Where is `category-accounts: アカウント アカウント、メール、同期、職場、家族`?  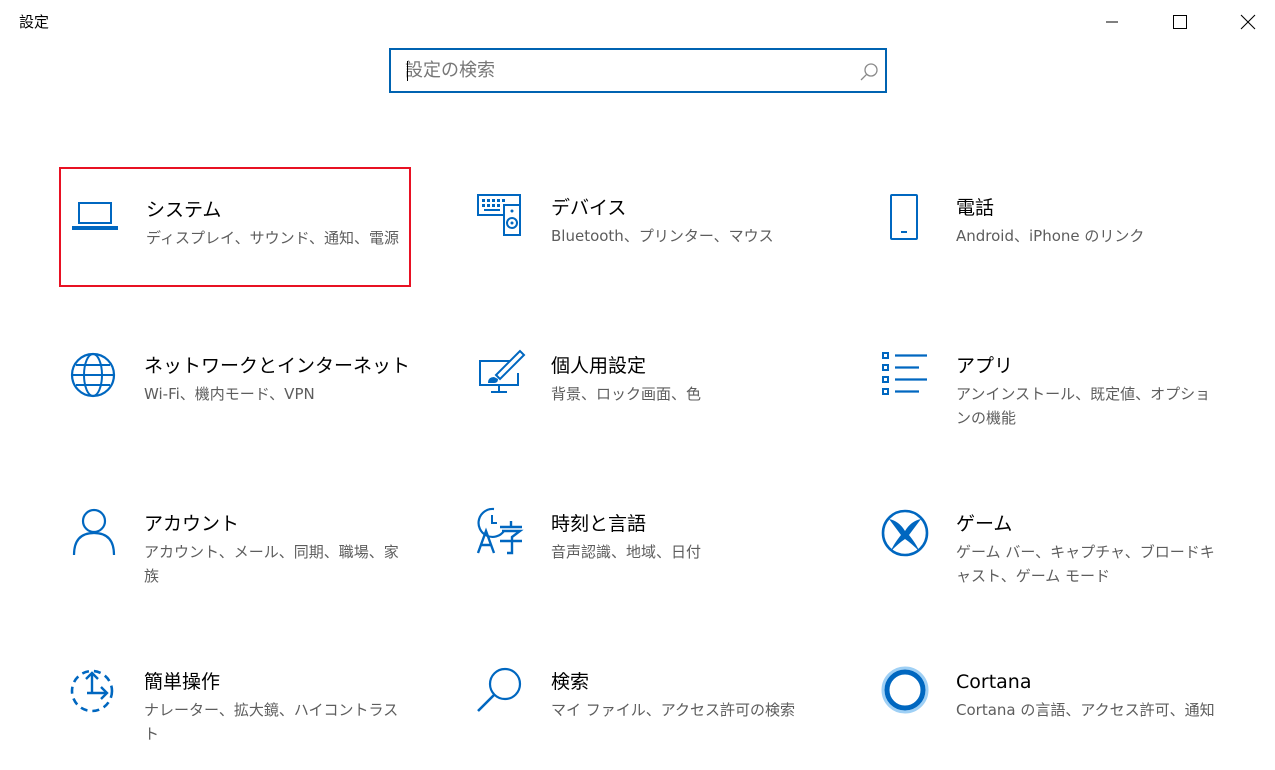
category-accounts: アカウント アカウント、メール、同期、職場、家族 is located at coordinates (235, 543).